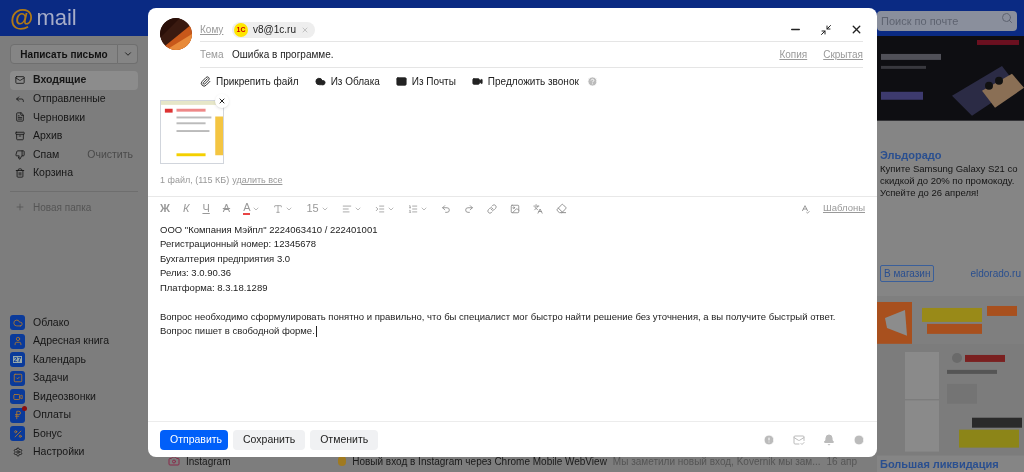 The image size is (1024, 472). What do you see at coordinates (20, 98) in the screenshot?
I see `reply-arrow-icon` at bounding box center [20, 98].